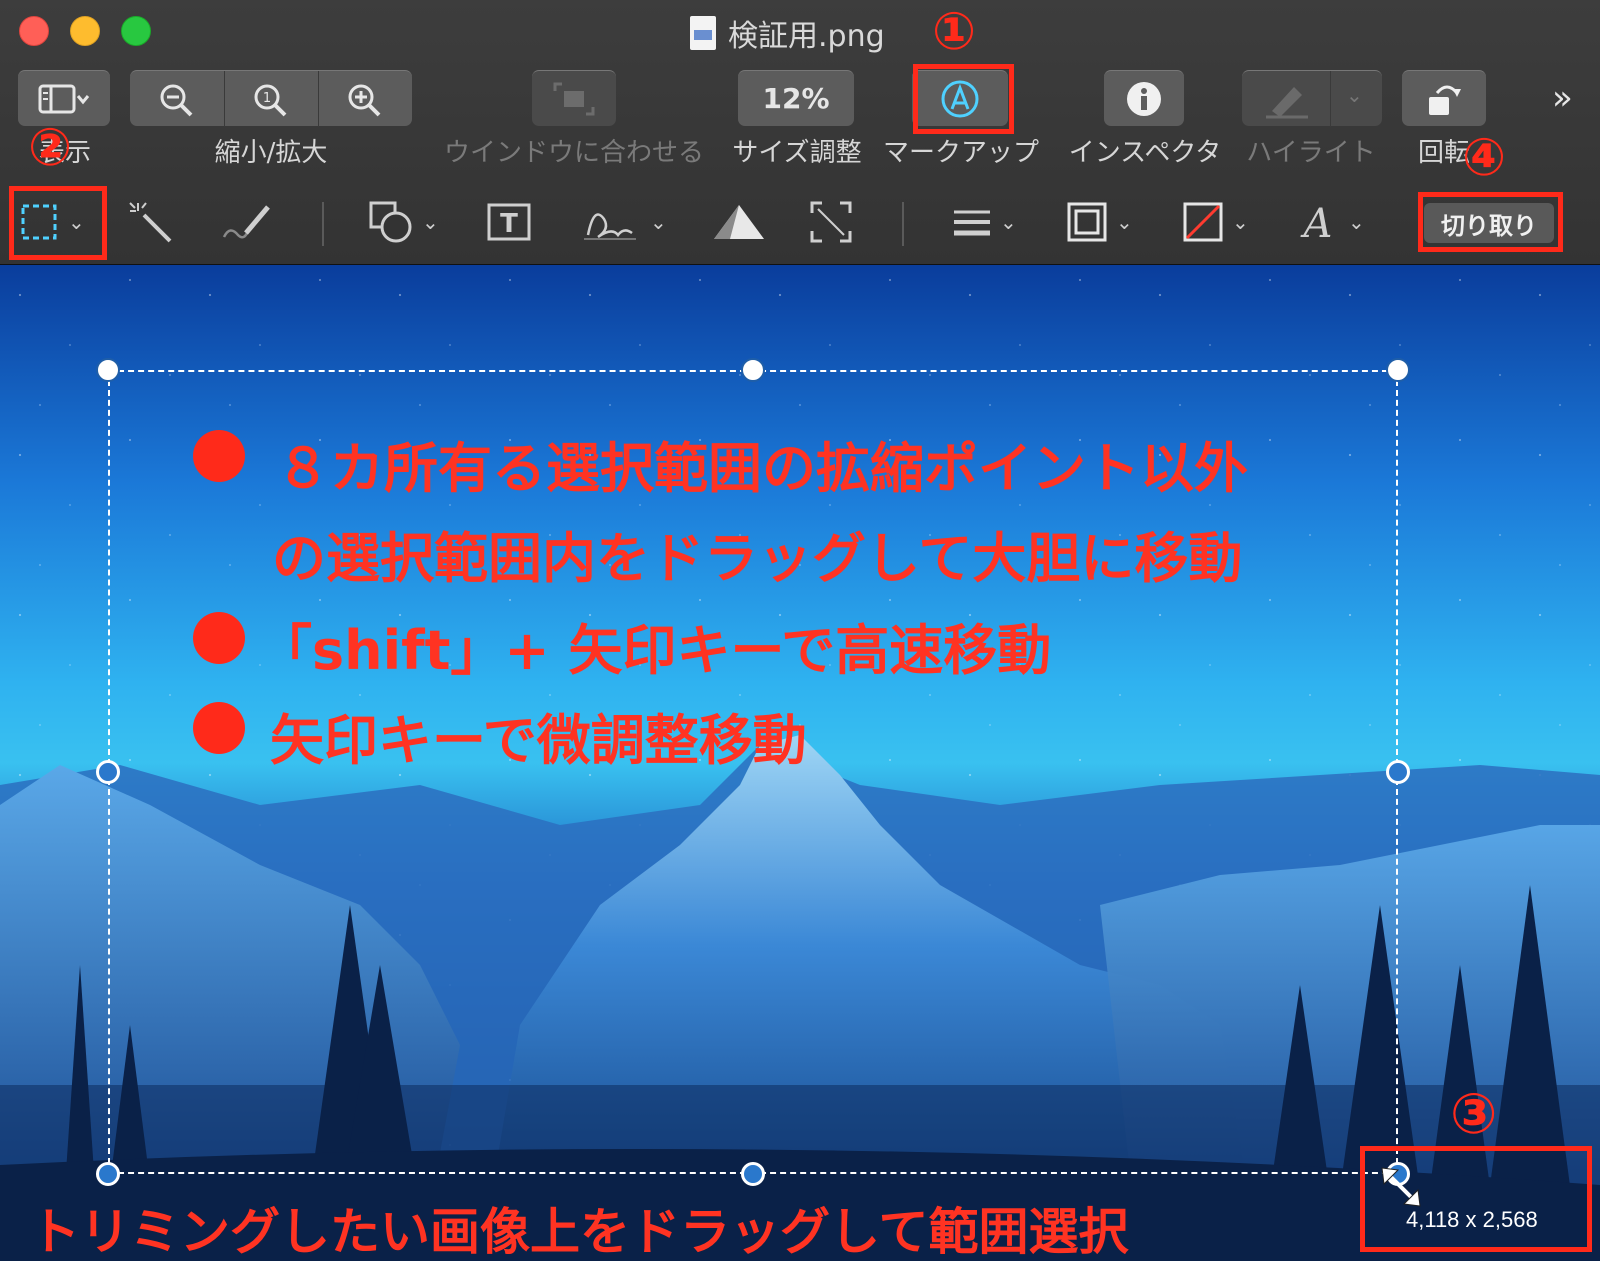  Describe the element at coordinates (797, 153) in the screenshot. I see `size-label: サイズ調整` at that location.